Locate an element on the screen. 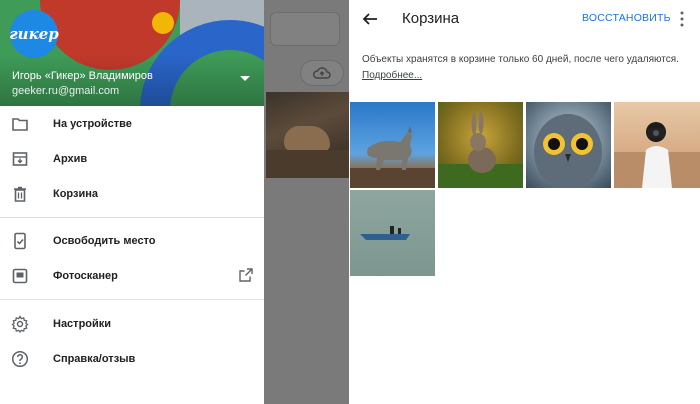 Image resolution: width=700 pixels, height=404 pixels. drawer-item-archive: Архив is located at coordinates (132, 159).